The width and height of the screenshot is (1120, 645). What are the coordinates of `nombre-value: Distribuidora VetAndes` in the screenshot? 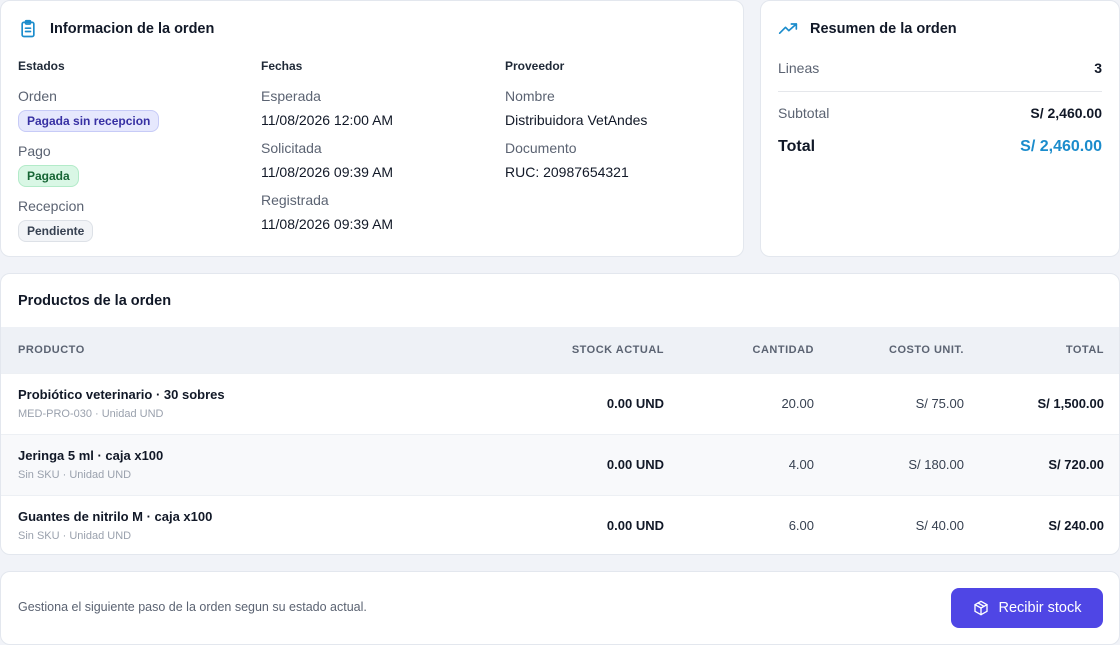 It's located at (576, 120).